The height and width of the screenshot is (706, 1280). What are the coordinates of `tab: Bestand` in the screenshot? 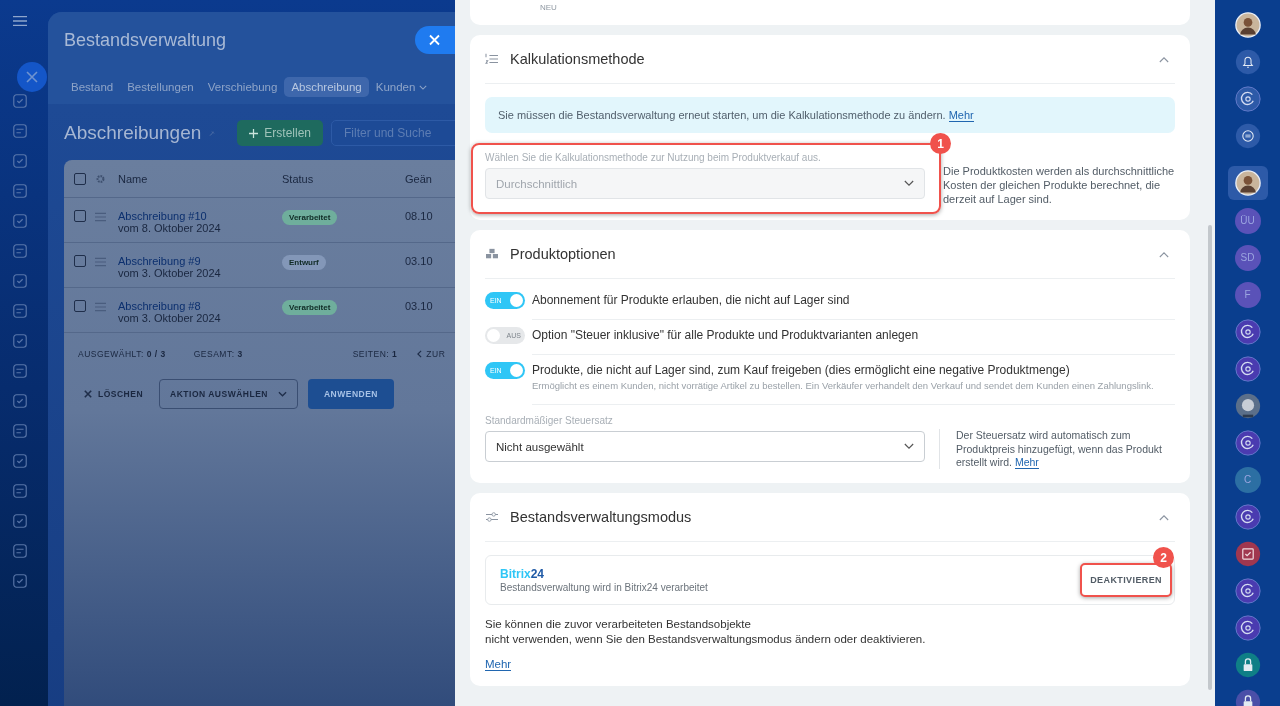 It's located at (92, 87).